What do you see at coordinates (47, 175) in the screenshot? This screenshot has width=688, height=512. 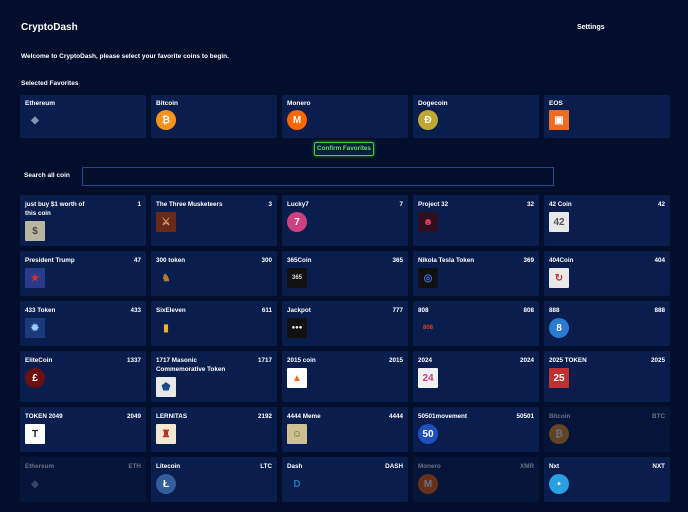 I see `search-label: Search all coin` at bounding box center [47, 175].